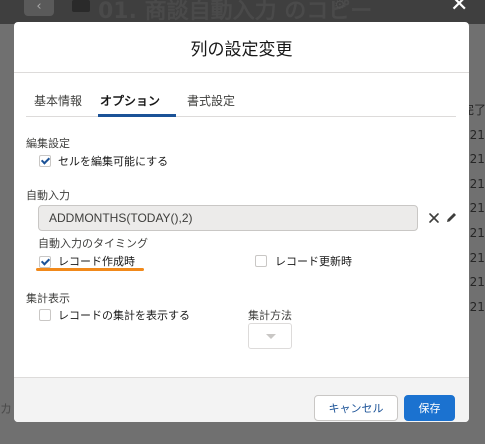 The image size is (485, 444). Describe the element at coordinates (45, 262) in the screenshot. I see `on-create-checkbox` at that location.